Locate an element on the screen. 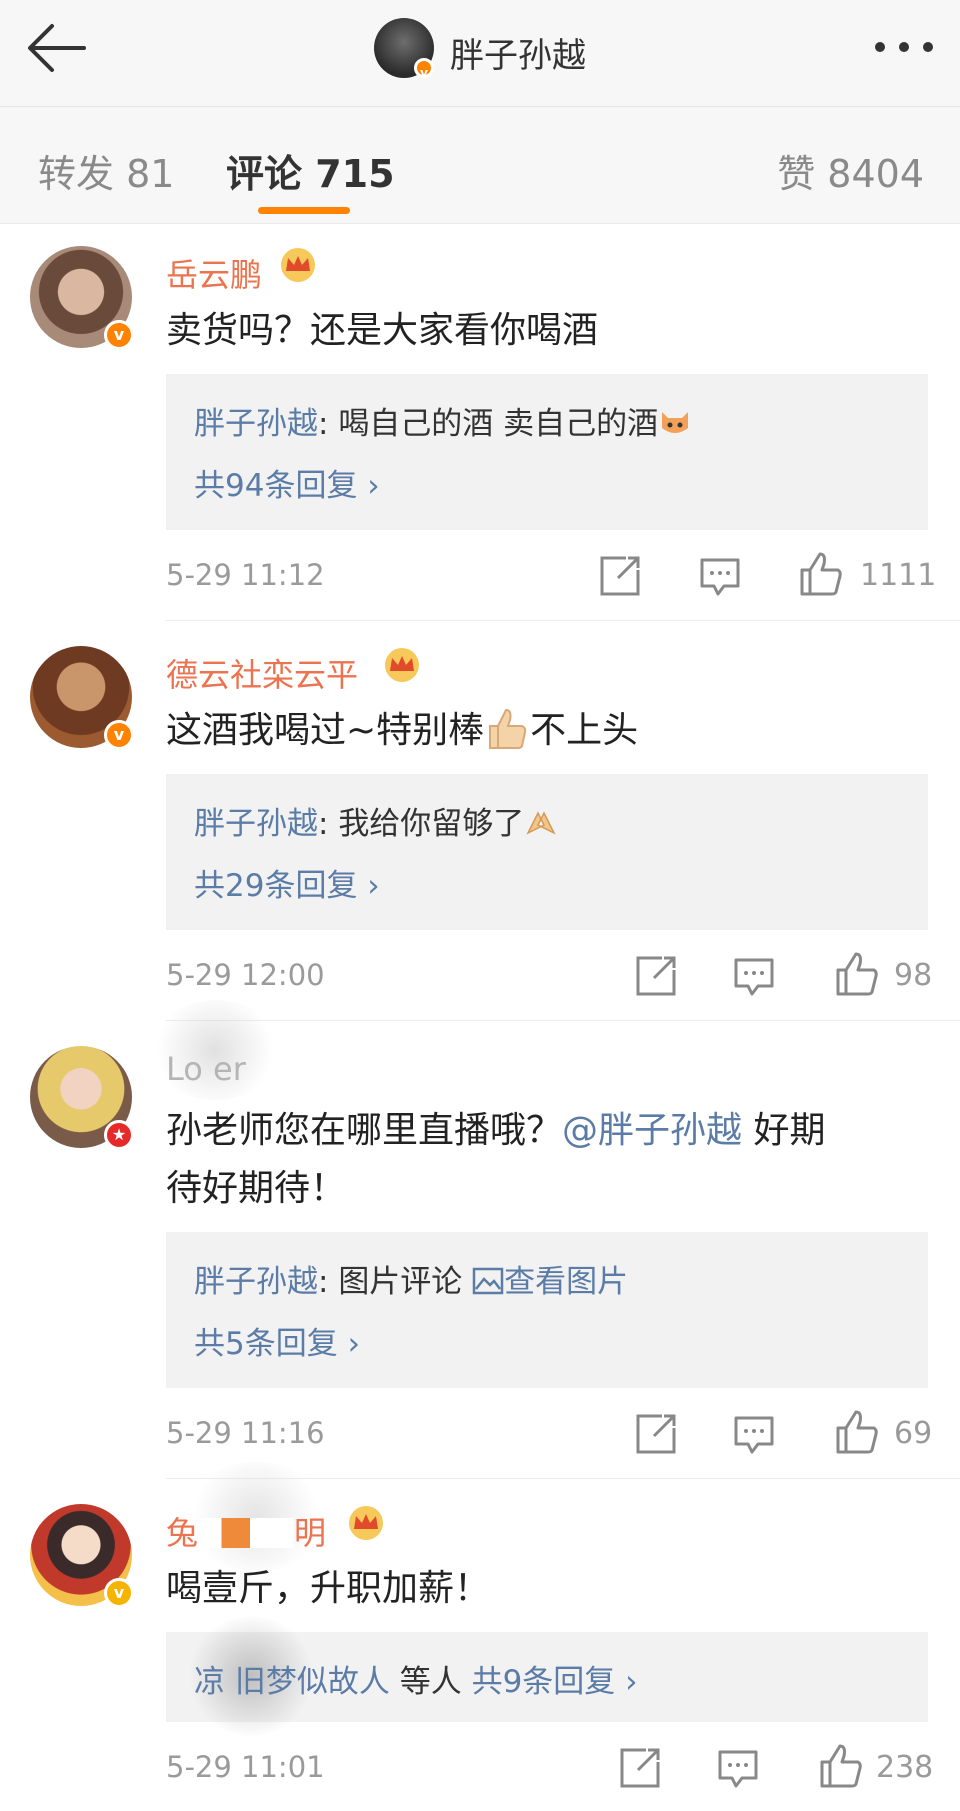  verified-badge-icon: ★ is located at coordinates (119, 1135).